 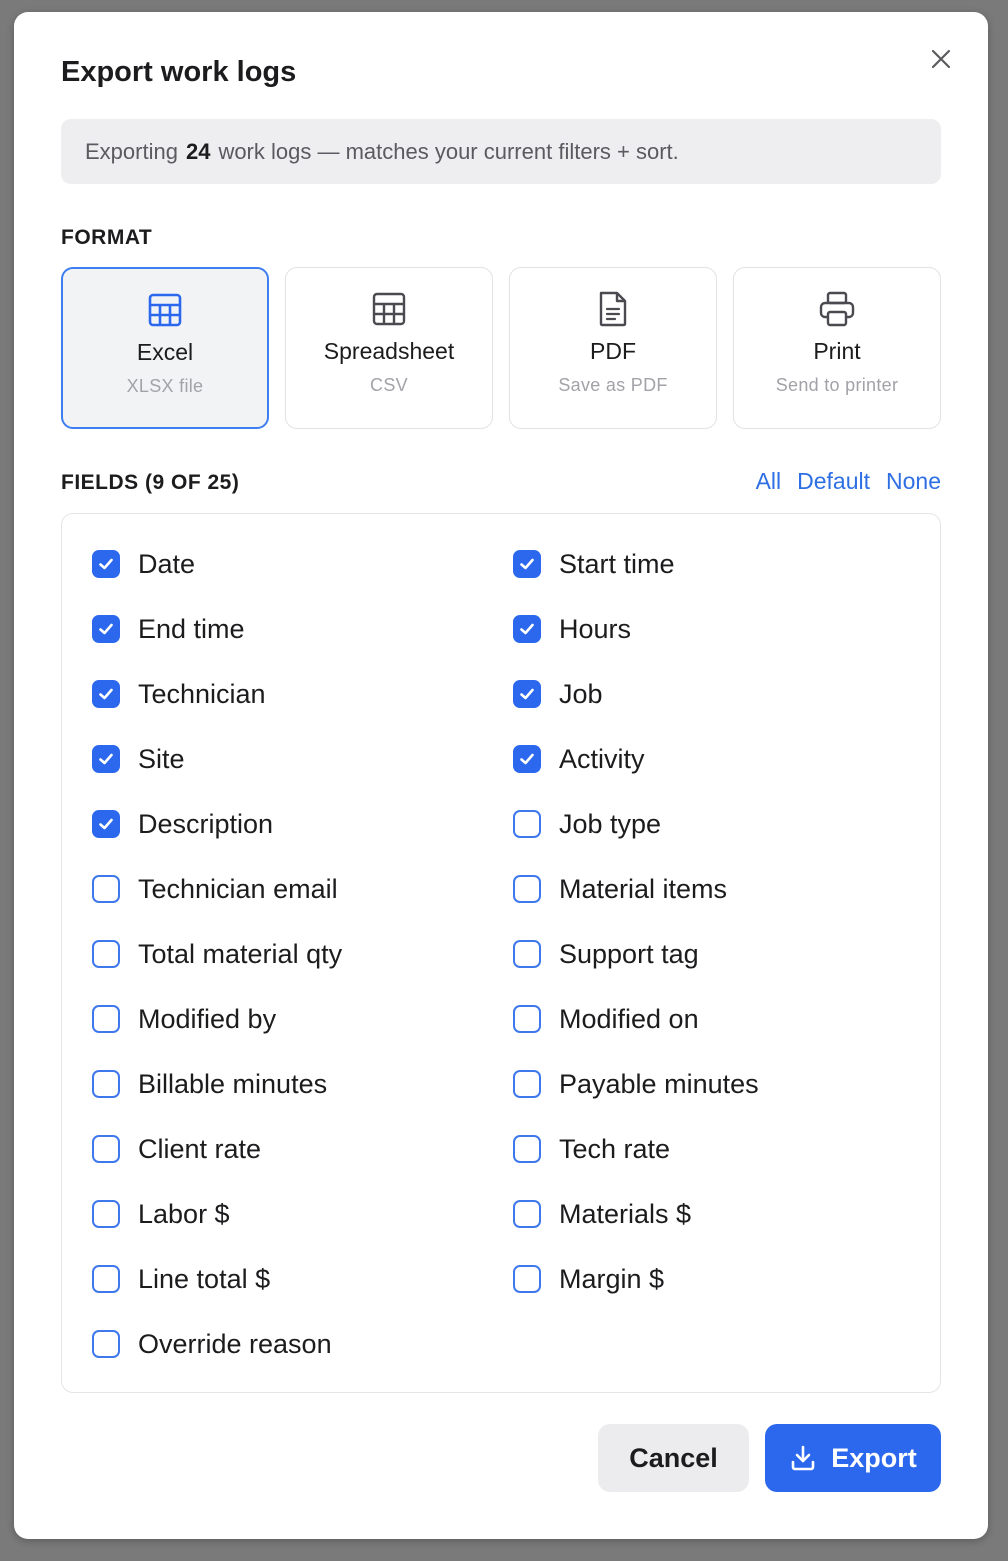 I want to click on format-subtitle: XLSX file, so click(x=165, y=386).